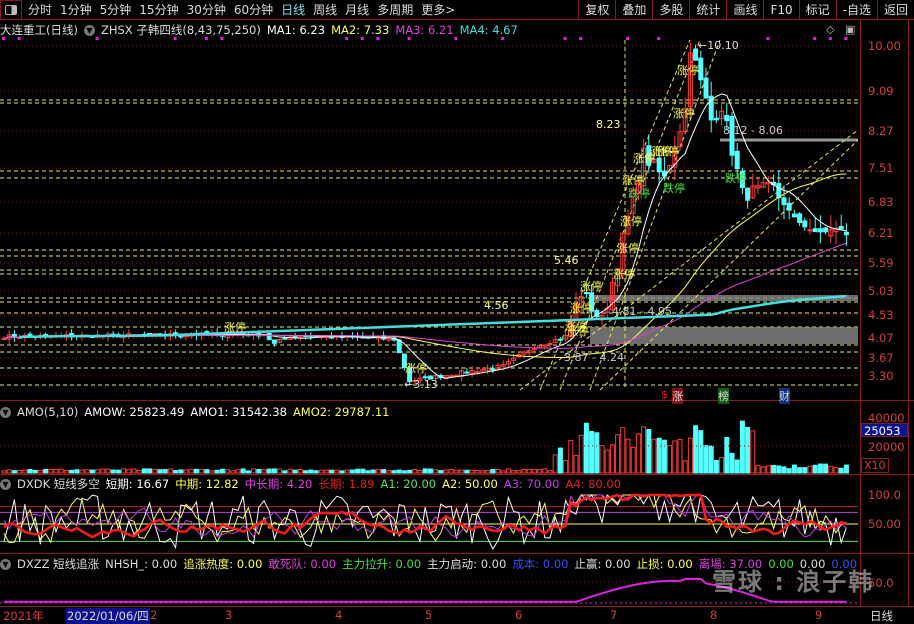 The height and width of the screenshot is (624, 914). What do you see at coordinates (181, 30) in the screenshot?
I see `indicator-name: ZHSX 子韩四线(8,43,75,250)` at bounding box center [181, 30].